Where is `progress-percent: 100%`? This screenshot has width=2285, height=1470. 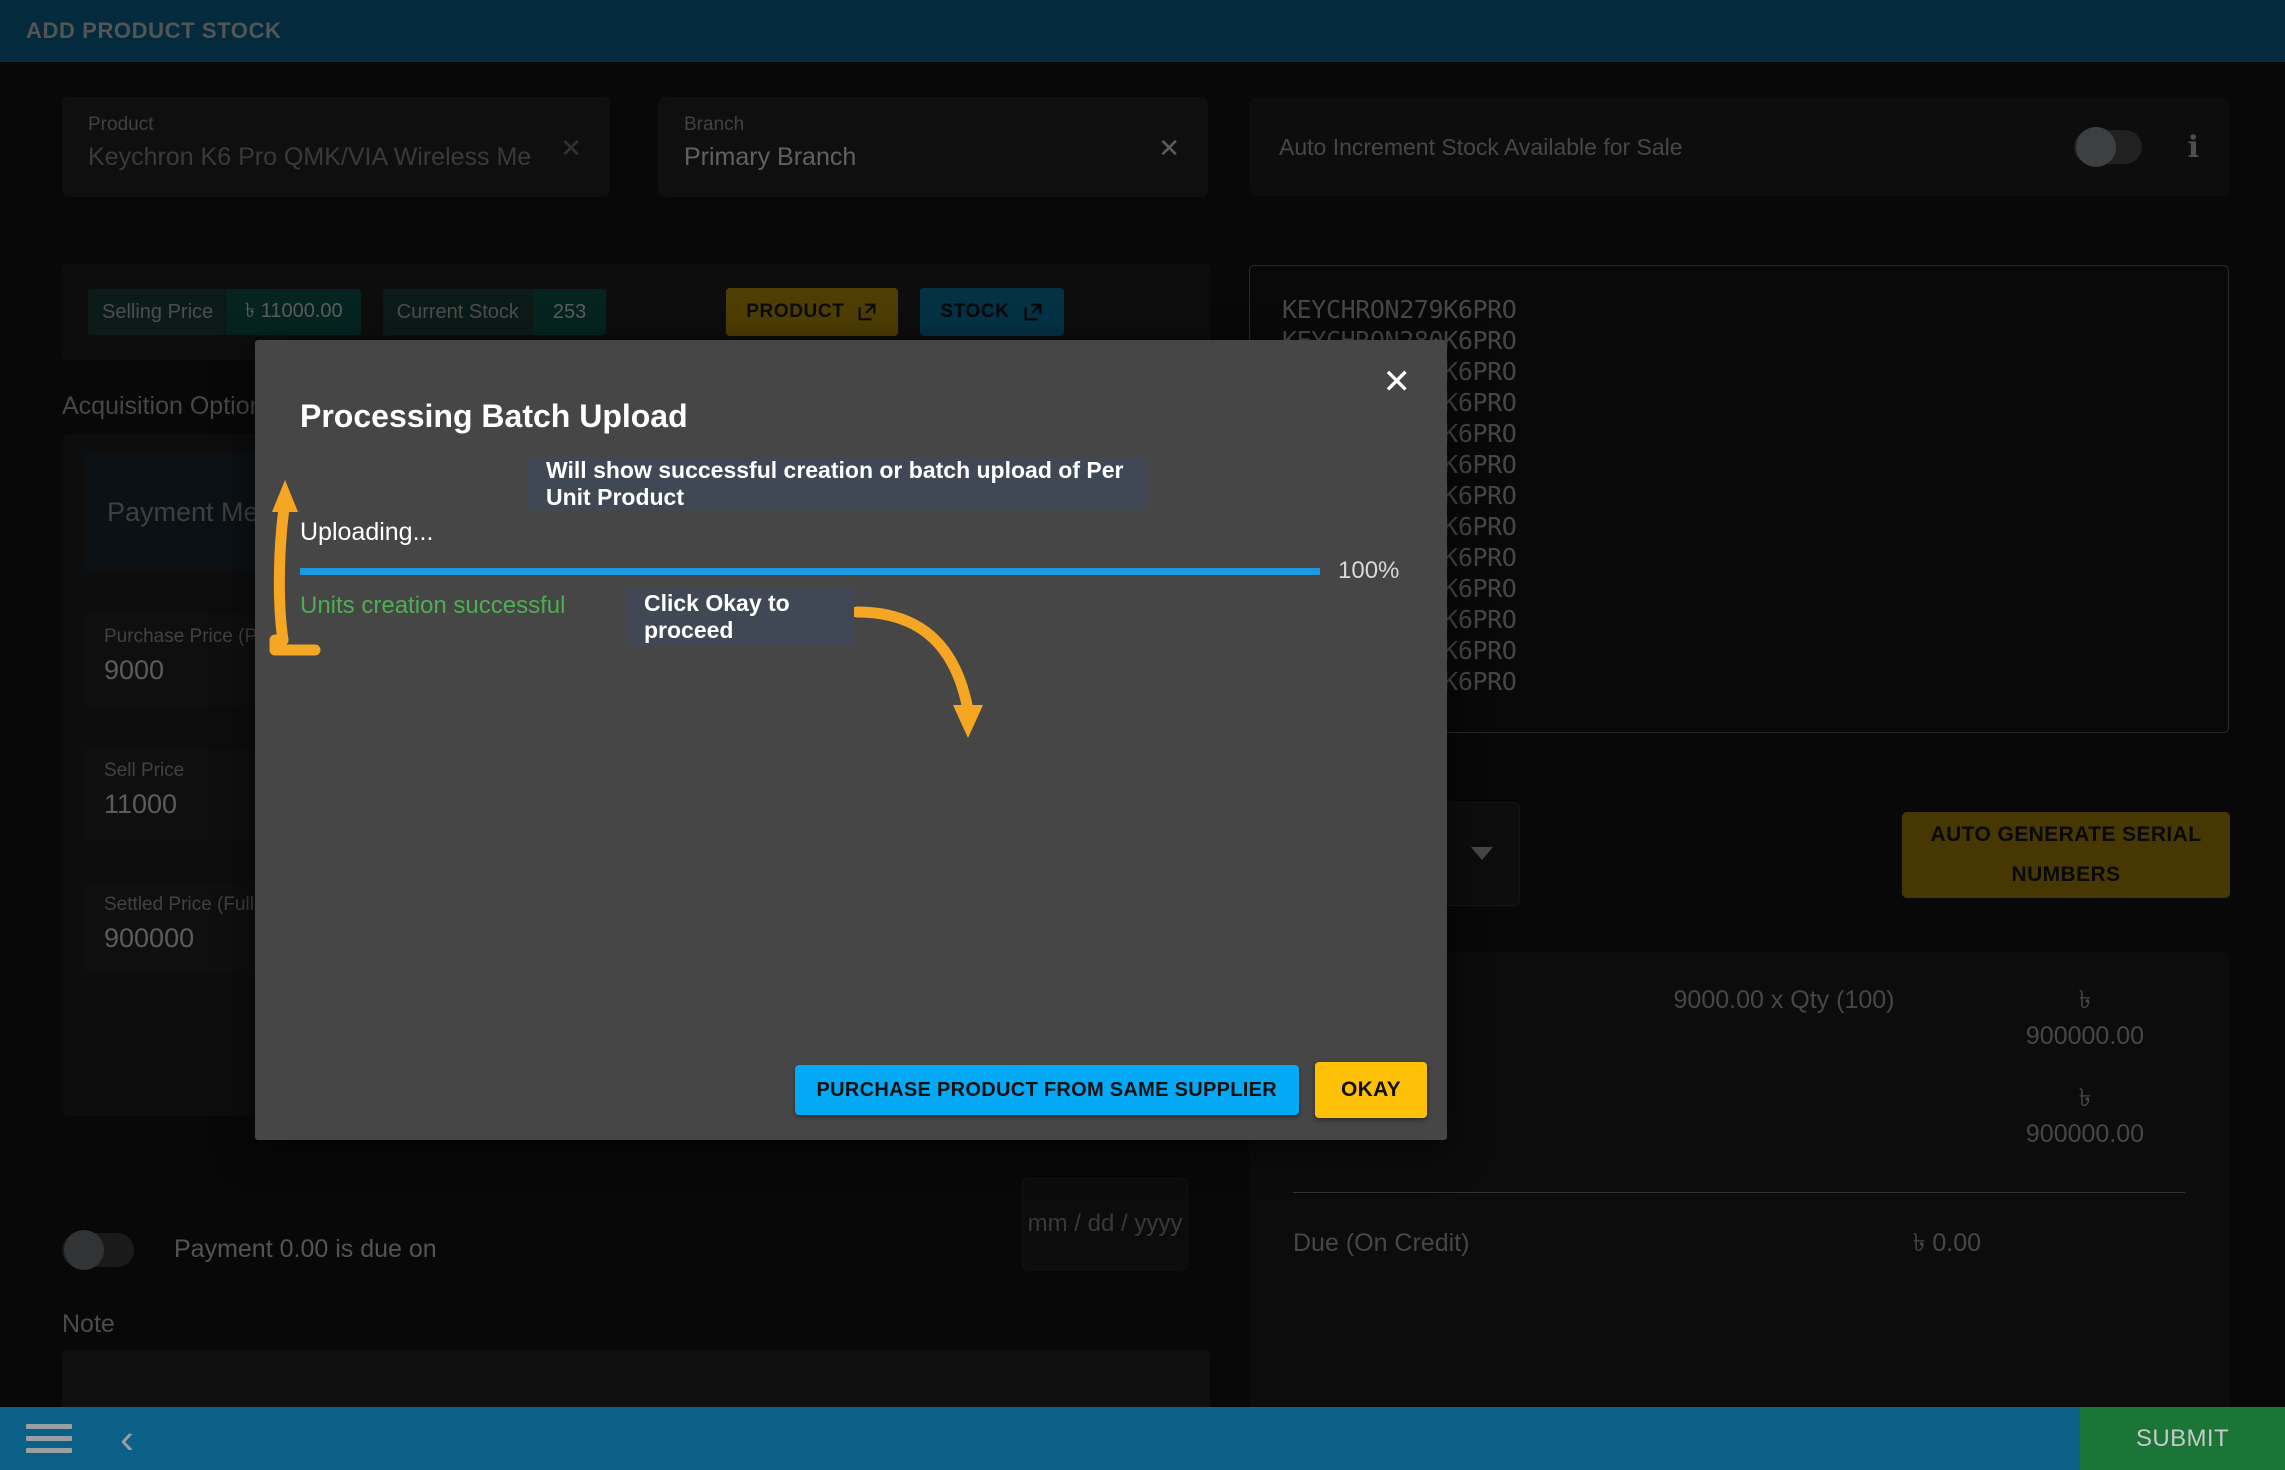 progress-percent: 100% is located at coordinates (1369, 570).